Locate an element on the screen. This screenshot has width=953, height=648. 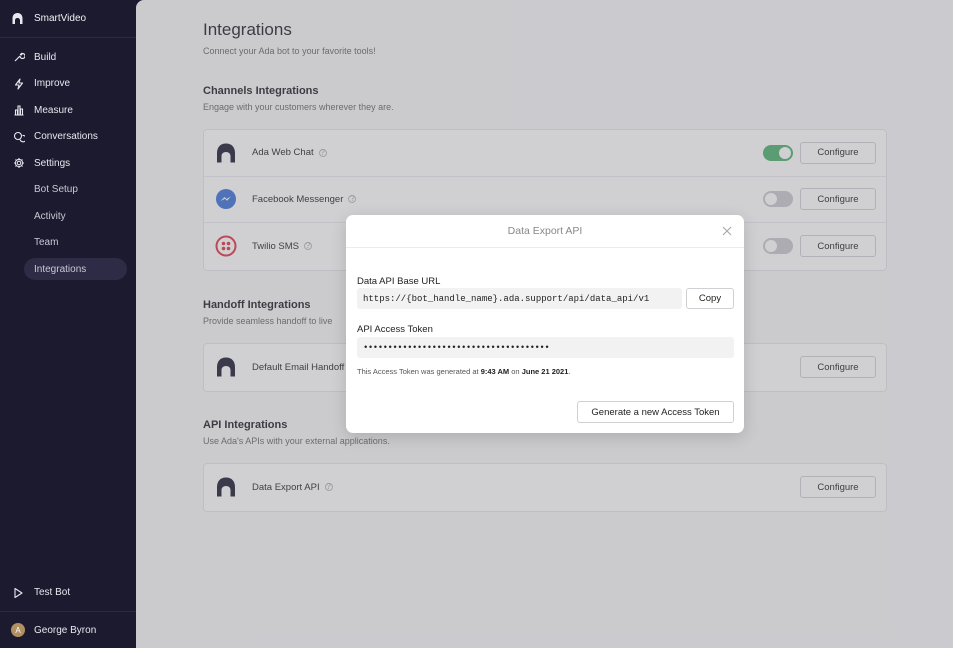
copy-button: Copy is located at coordinates (710, 298).